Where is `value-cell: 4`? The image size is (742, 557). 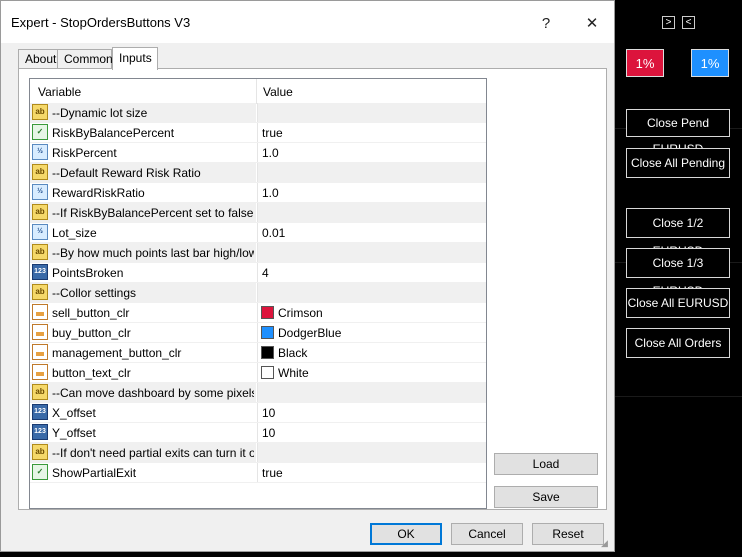
value-cell: 4 is located at coordinates (371, 272).